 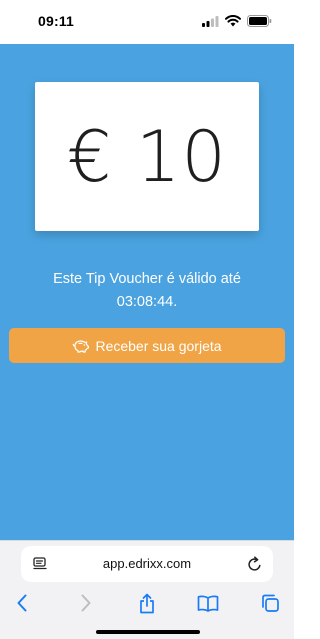 I want to click on share-button, so click(x=147, y=603).